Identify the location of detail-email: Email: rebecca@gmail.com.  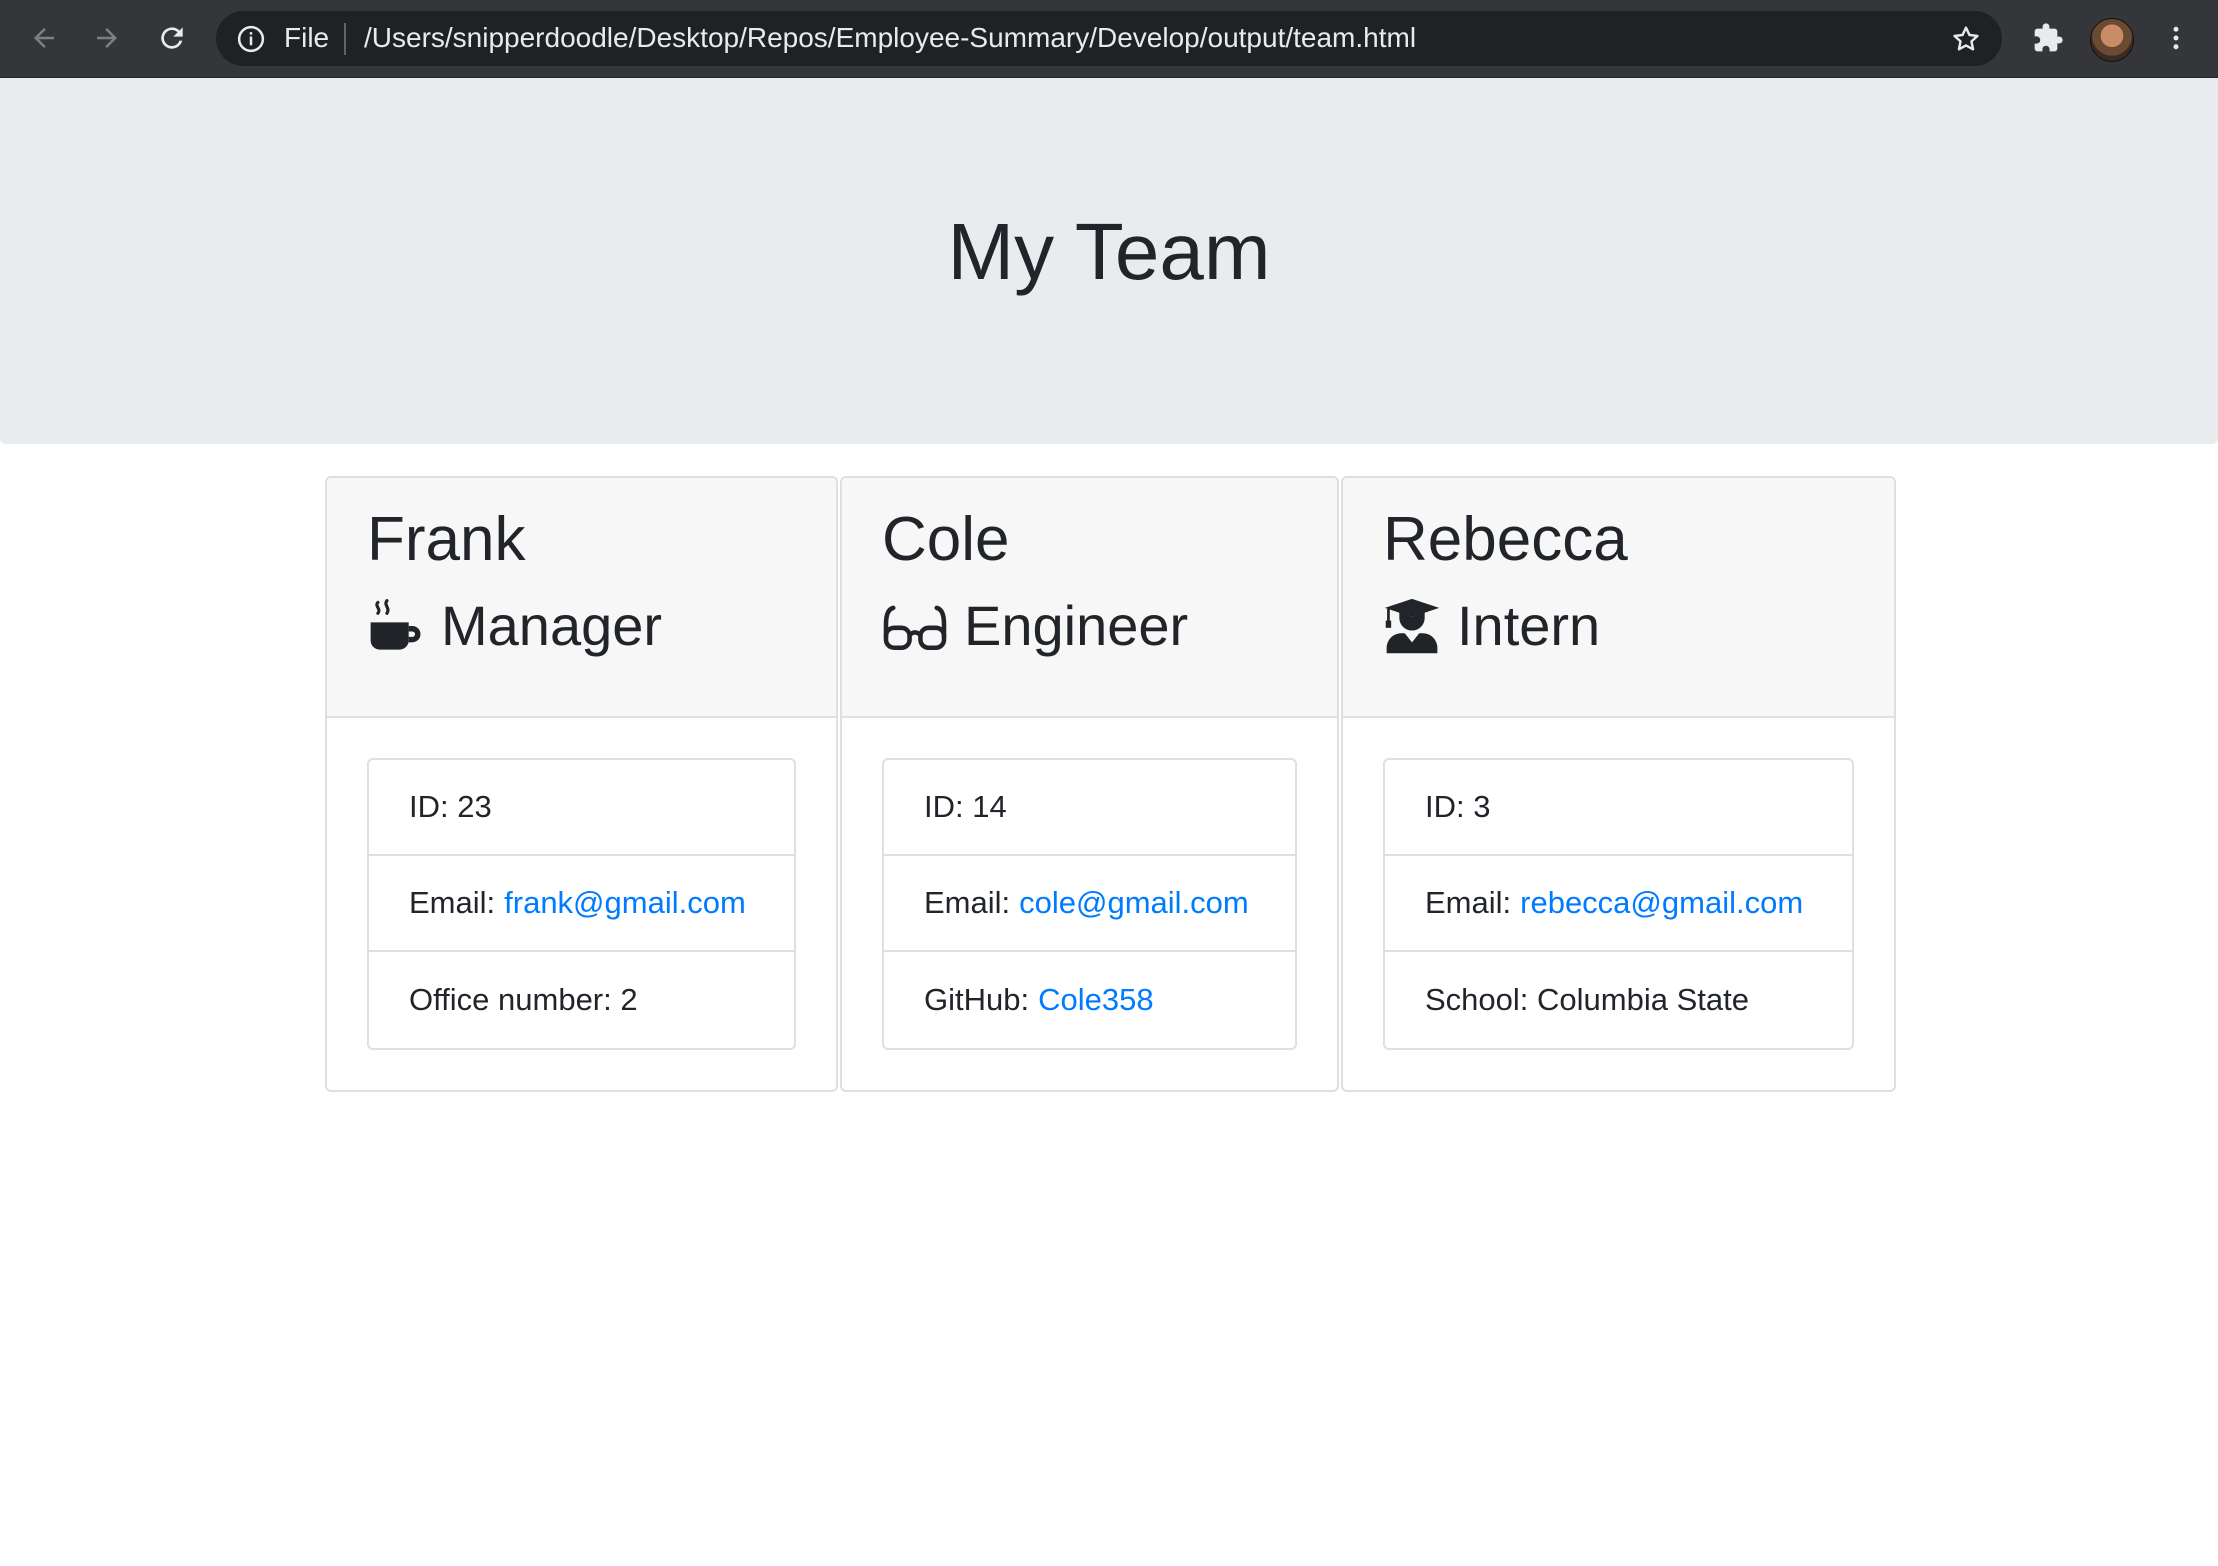
(1618, 904).